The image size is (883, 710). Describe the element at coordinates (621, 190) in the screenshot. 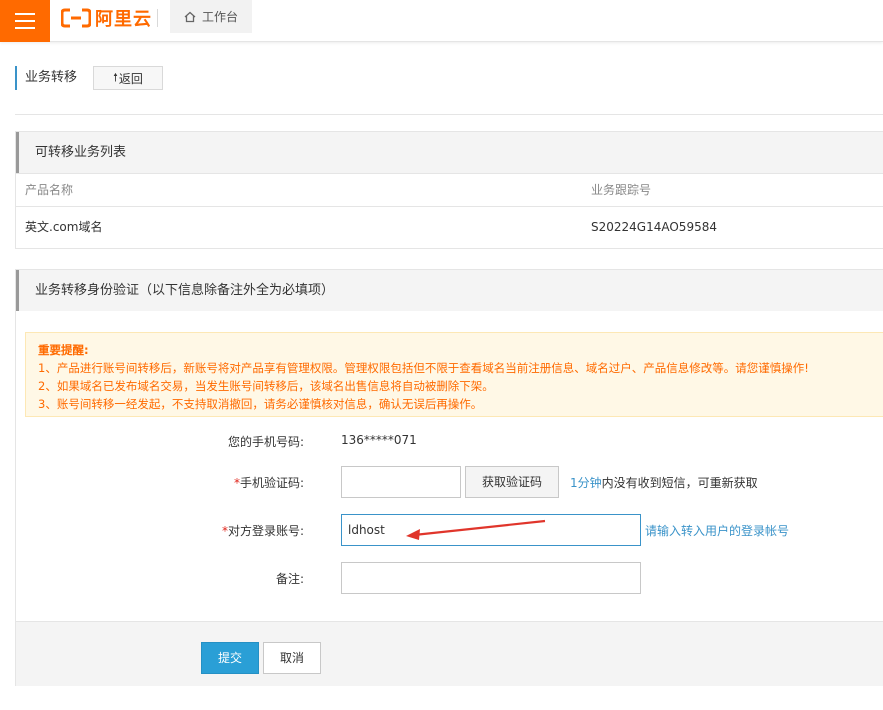

I see `column-header-tracking: 业务跟踪号` at that location.